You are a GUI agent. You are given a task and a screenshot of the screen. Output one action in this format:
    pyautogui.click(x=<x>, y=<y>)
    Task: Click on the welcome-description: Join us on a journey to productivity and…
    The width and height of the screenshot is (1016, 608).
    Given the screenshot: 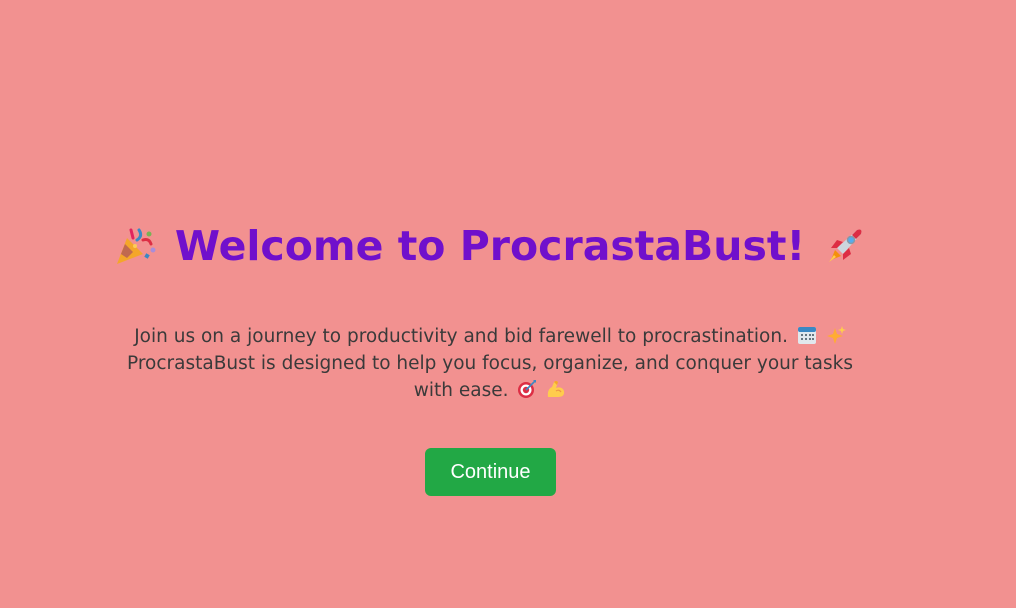 What is the action you would take?
    pyautogui.click(x=490, y=363)
    